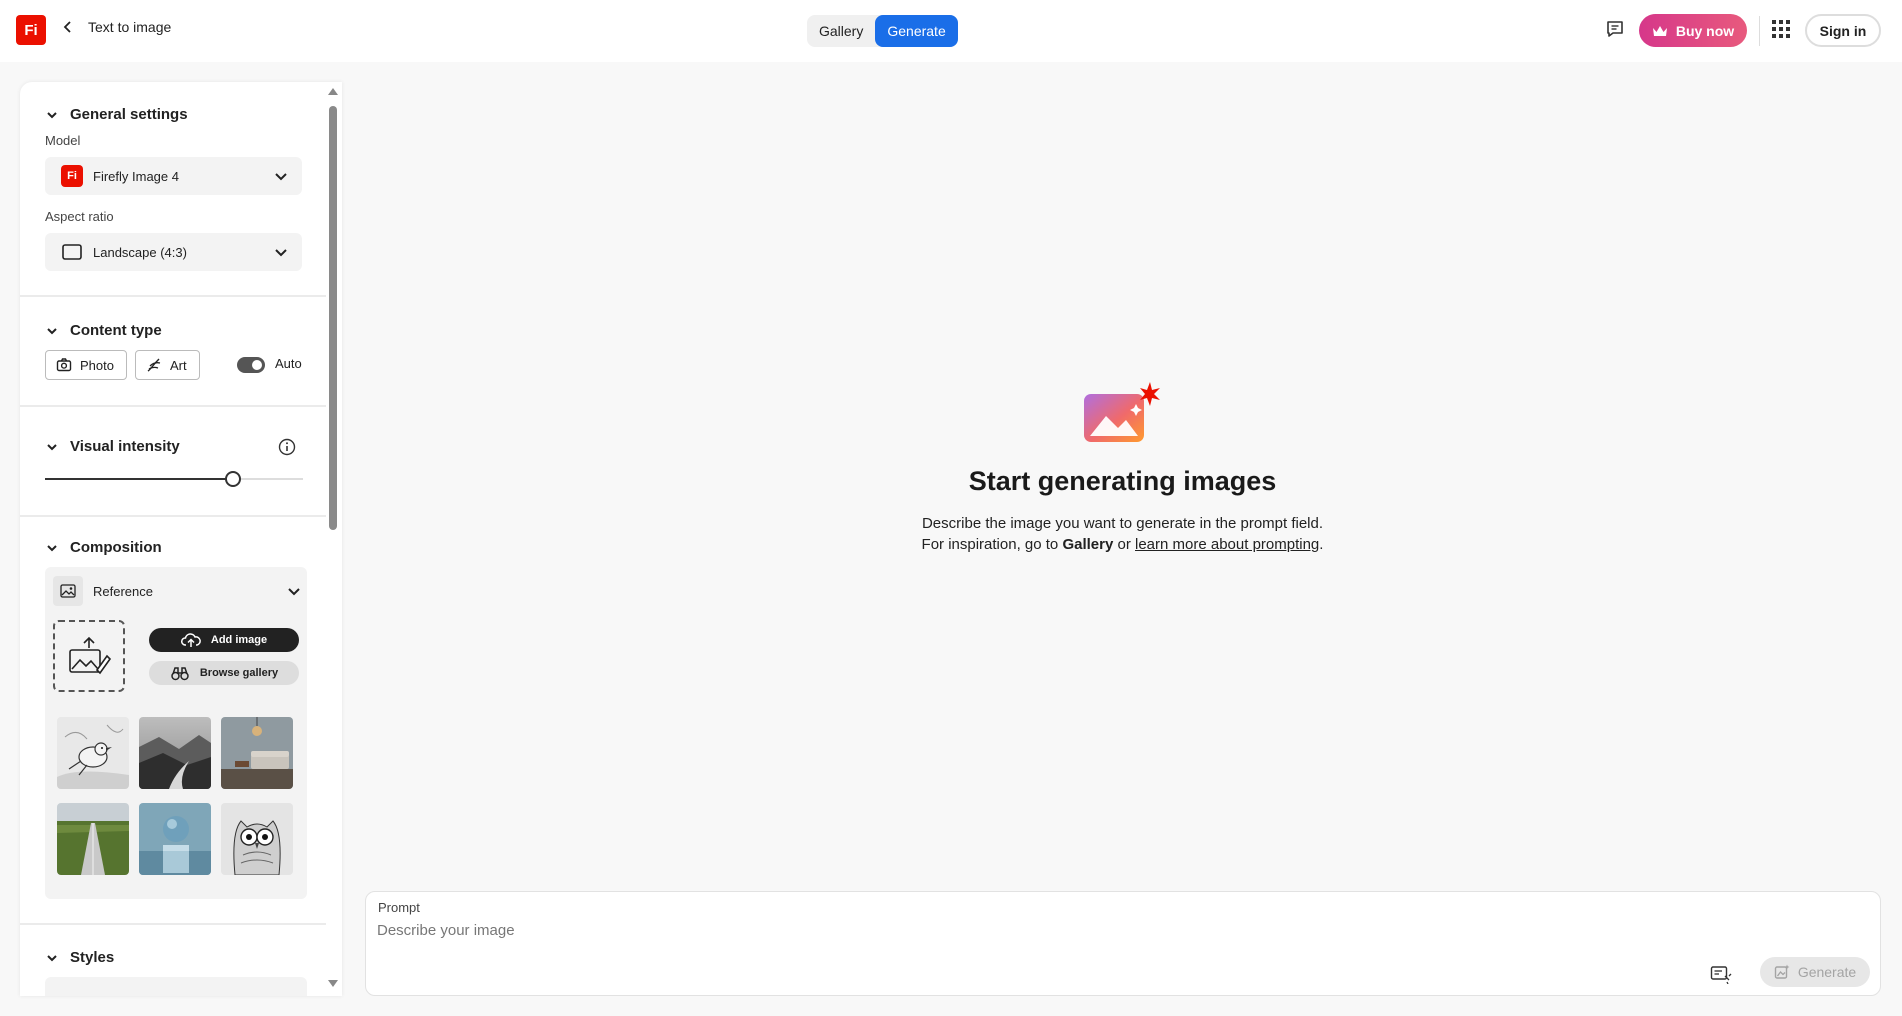 Image resolution: width=1902 pixels, height=1016 pixels. What do you see at coordinates (1122, 412) in the screenshot?
I see `generate-images-illustration-icon` at bounding box center [1122, 412].